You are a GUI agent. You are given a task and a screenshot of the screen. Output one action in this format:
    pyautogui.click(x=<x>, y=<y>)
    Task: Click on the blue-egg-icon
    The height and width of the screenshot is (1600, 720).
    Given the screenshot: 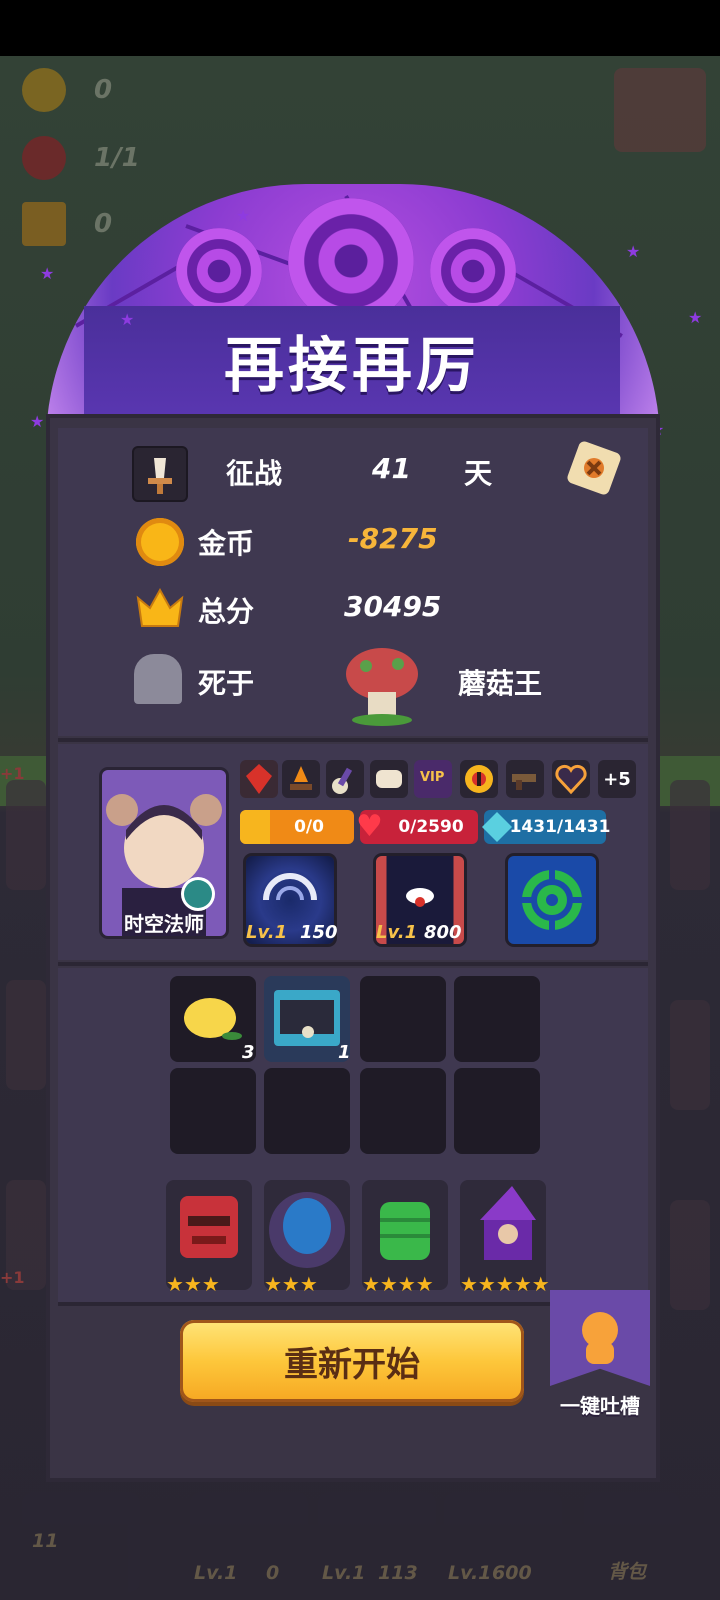 What is the action you would take?
    pyautogui.click(x=307, y=1230)
    